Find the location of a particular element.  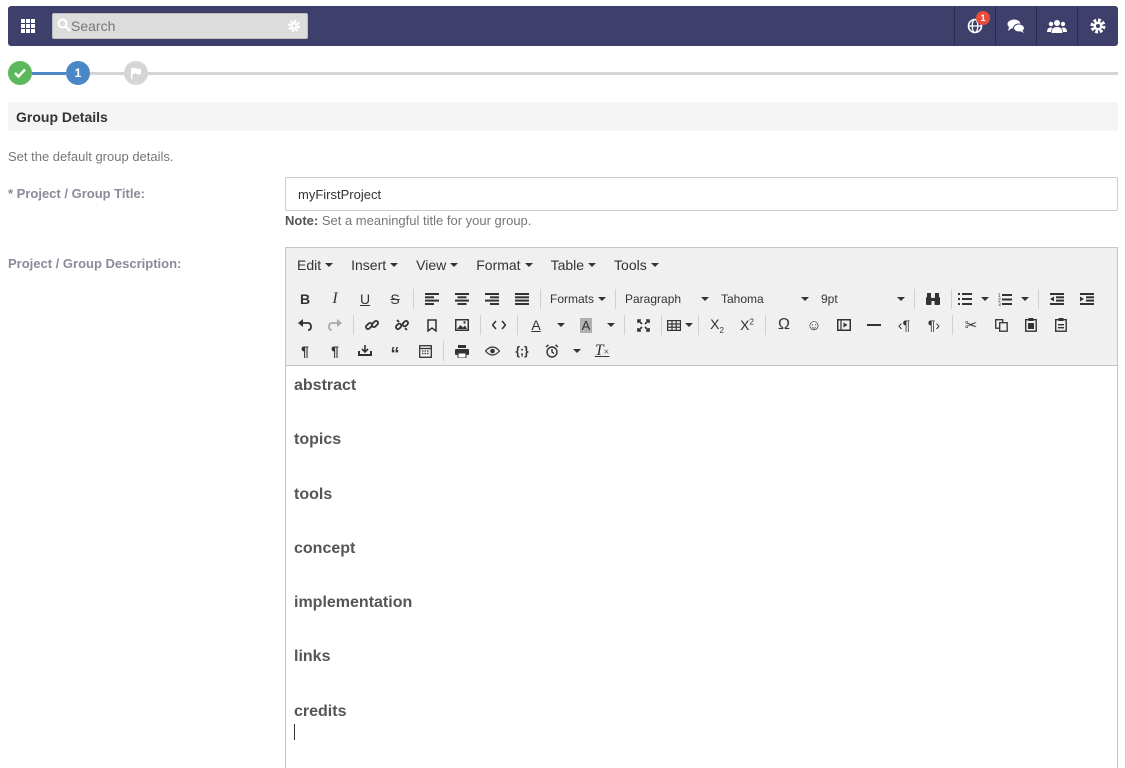

paste-button is located at coordinates (1031, 325).